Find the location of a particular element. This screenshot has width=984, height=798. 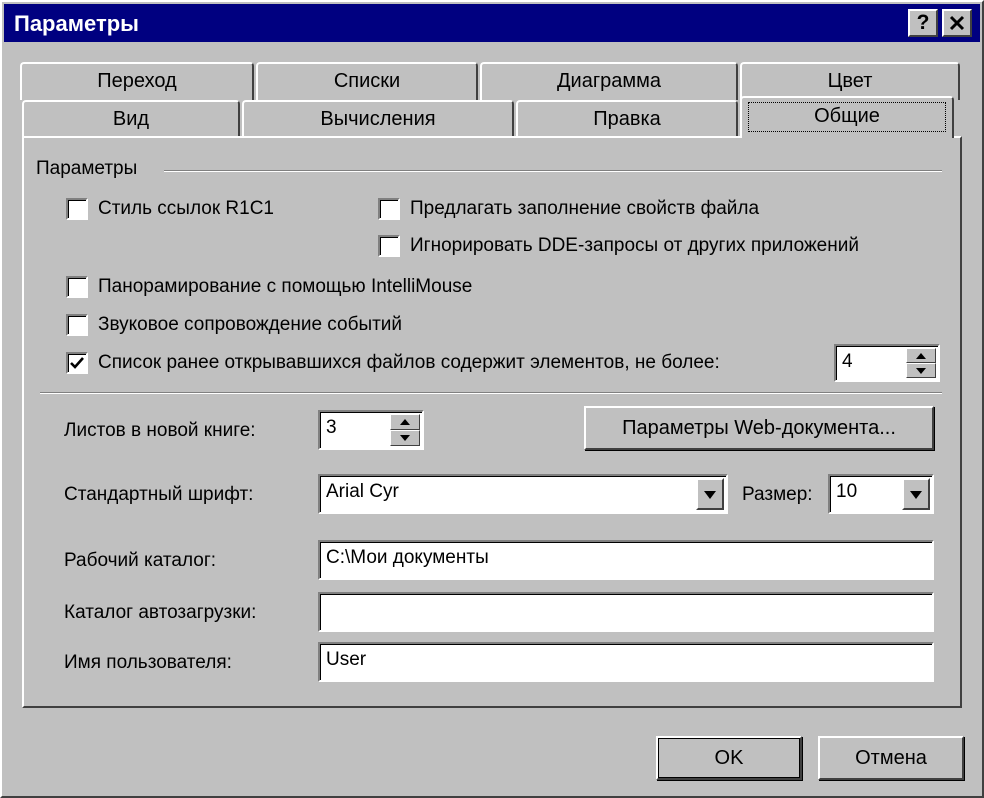

checkbox-label: Панорамирование с помощью IntelliMouse is located at coordinates (285, 286).